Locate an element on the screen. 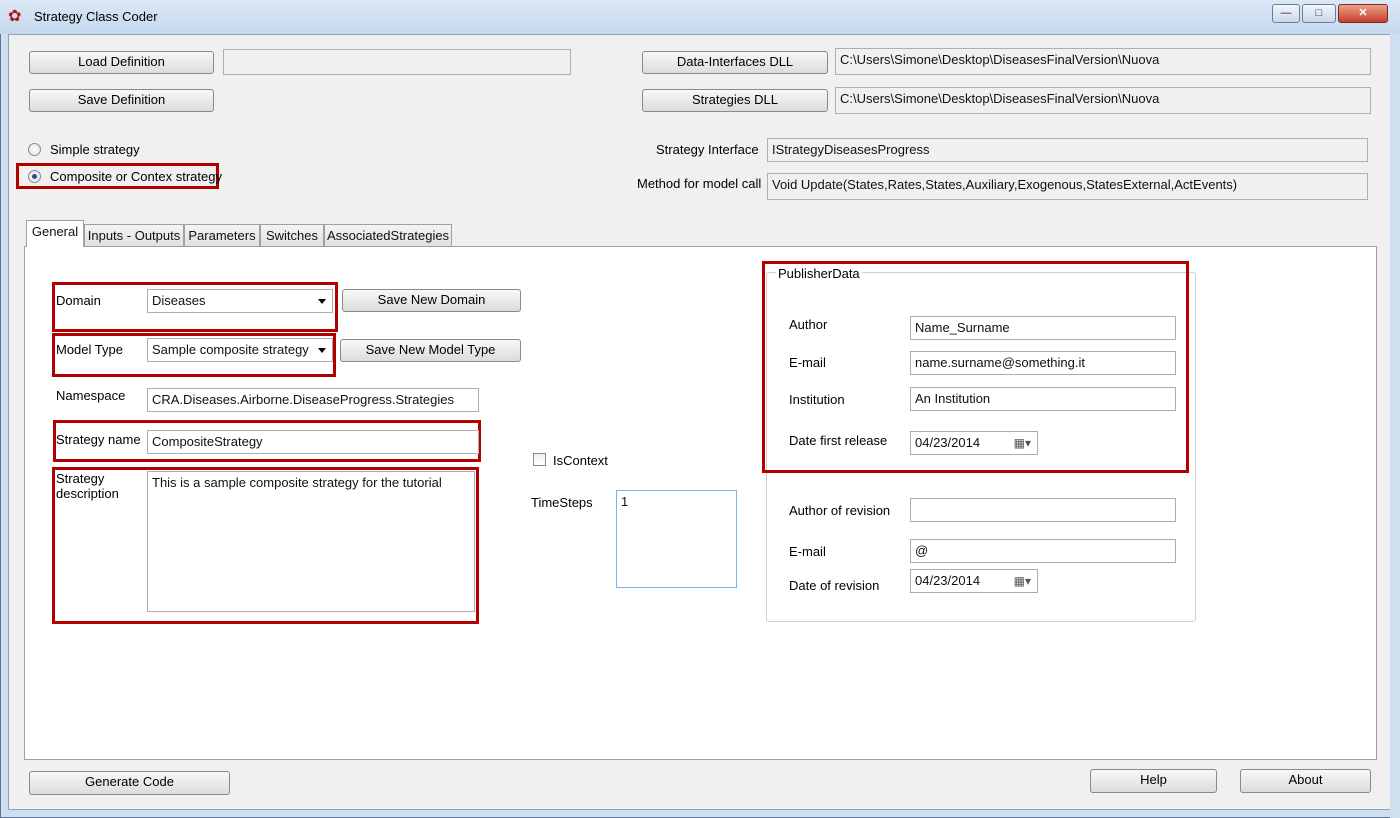  model-type-combobox: Sample composite strategy is located at coordinates (240, 350).